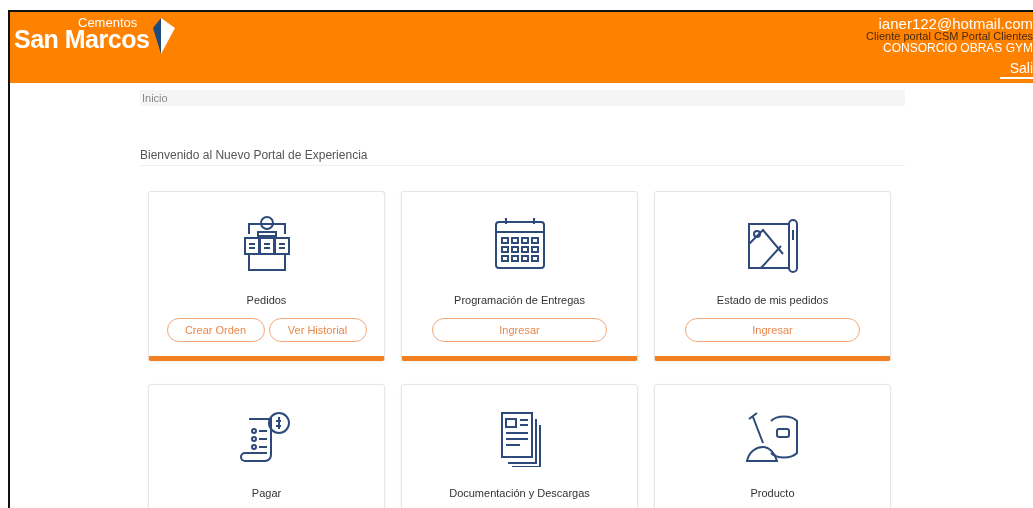 The image size is (1033, 508). What do you see at coordinates (955, 23) in the screenshot?
I see `user-email: ianer122@hotmail.com` at bounding box center [955, 23].